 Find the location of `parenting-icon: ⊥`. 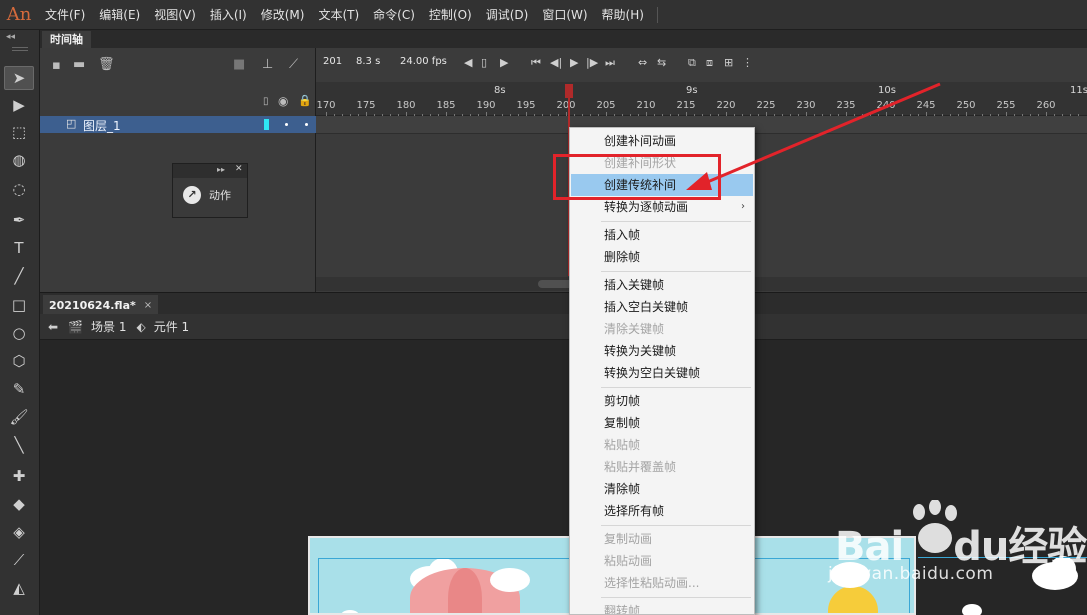

parenting-icon: ⊥ is located at coordinates (267, 64).